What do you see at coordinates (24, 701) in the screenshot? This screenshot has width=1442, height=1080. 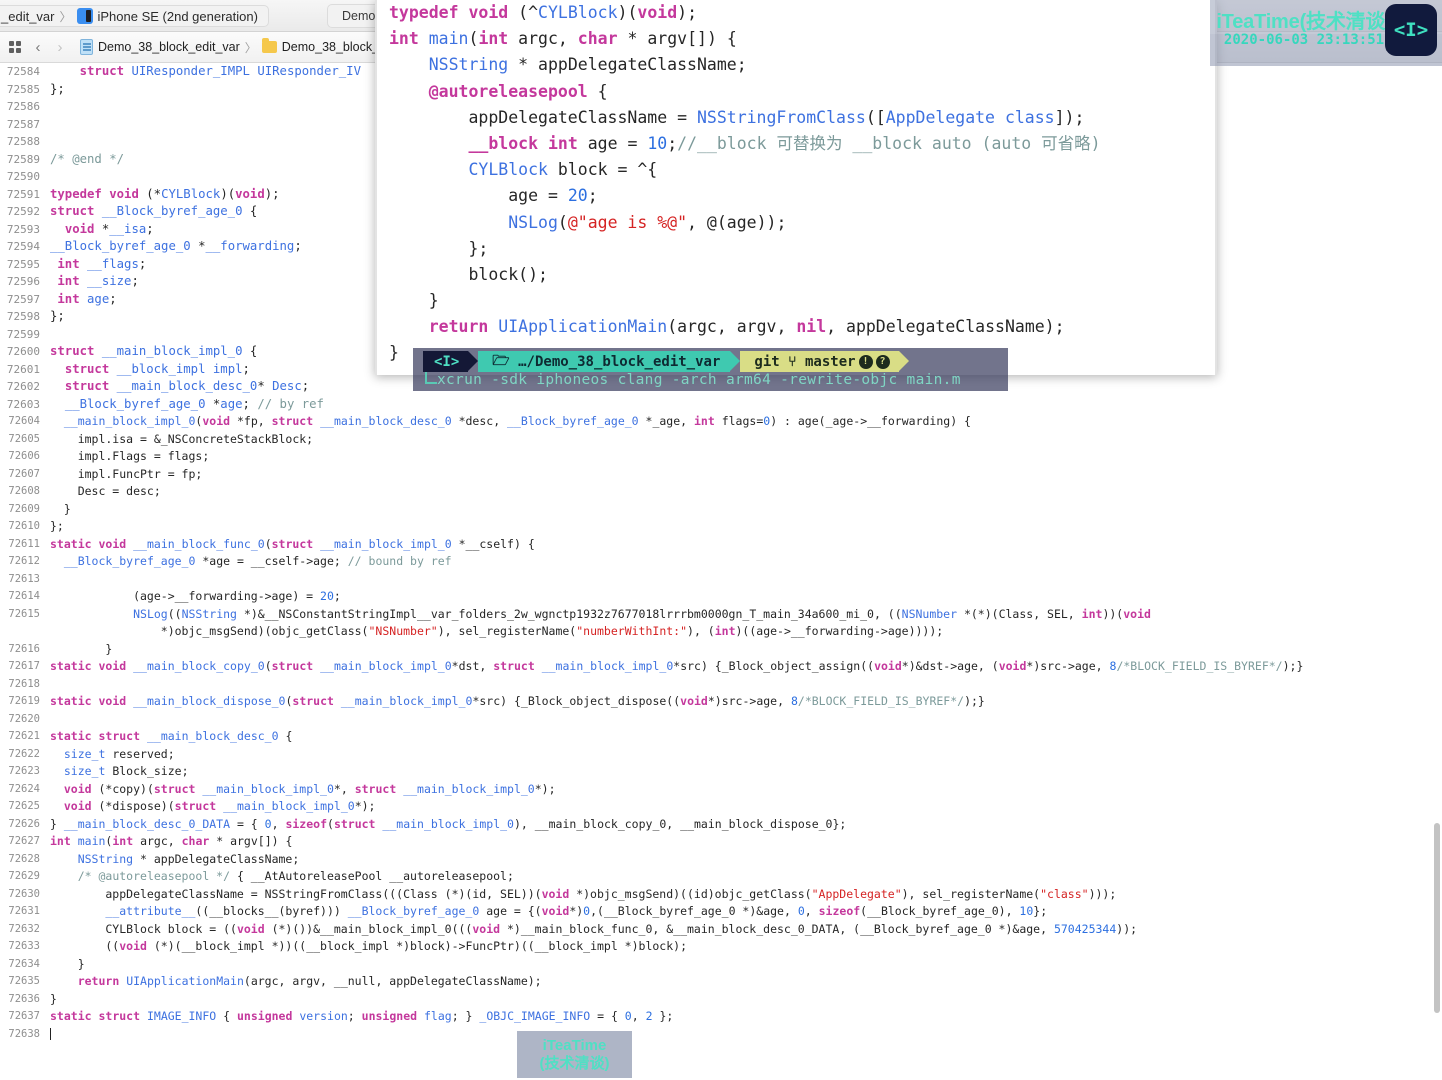 I see `line-number: 72619` at bounding box center [24, 701].